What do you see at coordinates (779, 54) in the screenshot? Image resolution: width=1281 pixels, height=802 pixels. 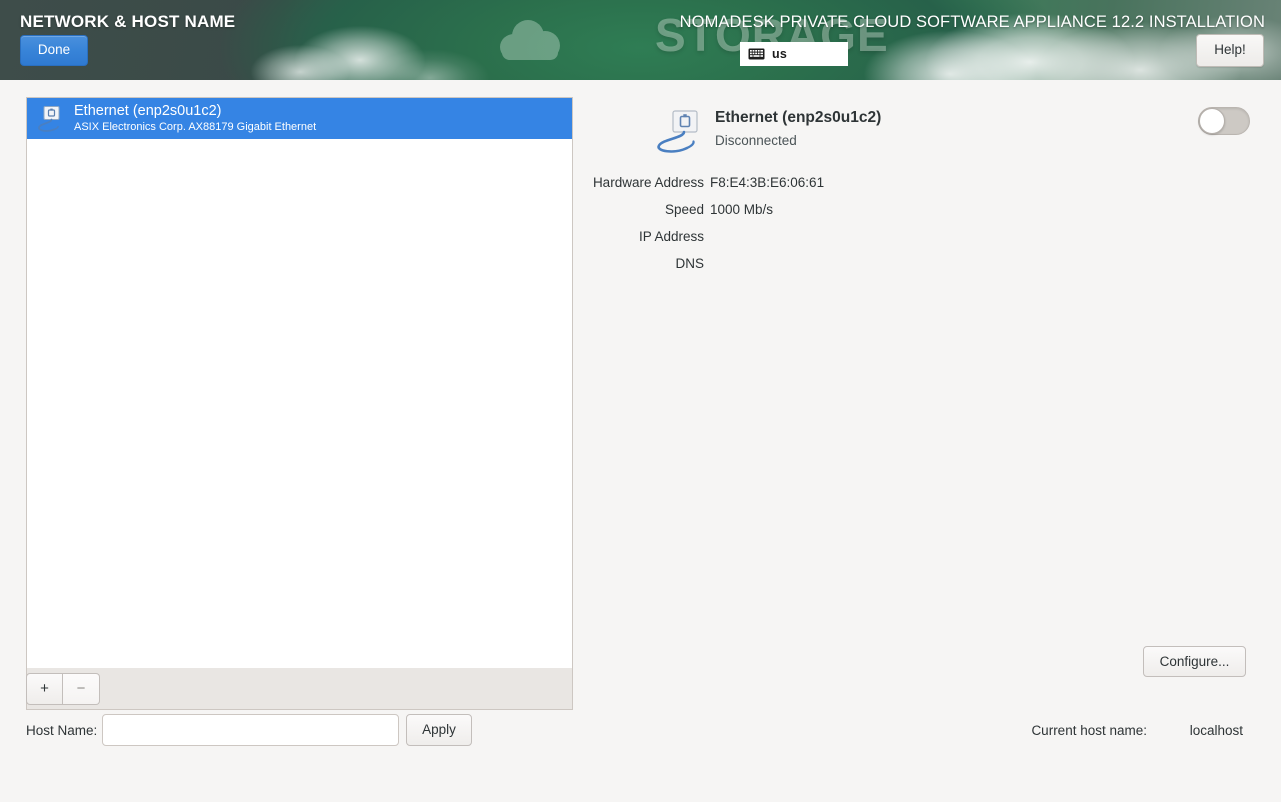 I see `keyboard-layout-label: us` at bounding box center [779, 54].